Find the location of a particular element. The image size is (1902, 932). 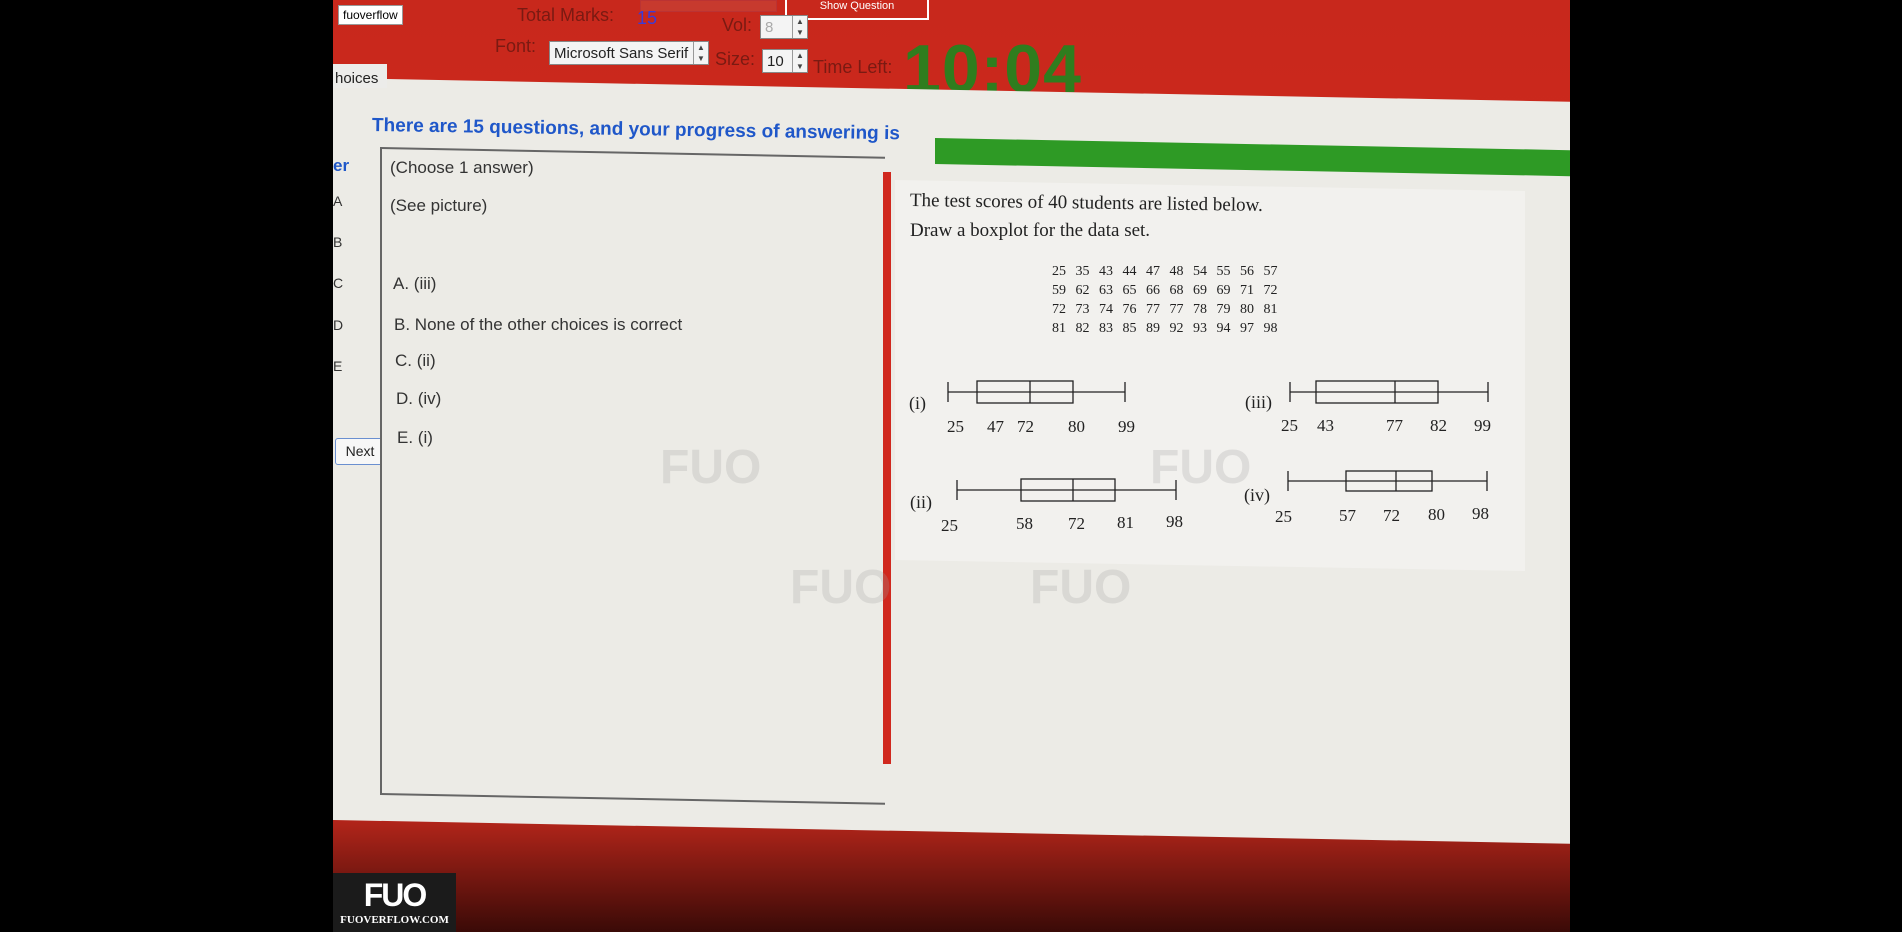

boxplot-iii is located at coordinates (1389, 392).